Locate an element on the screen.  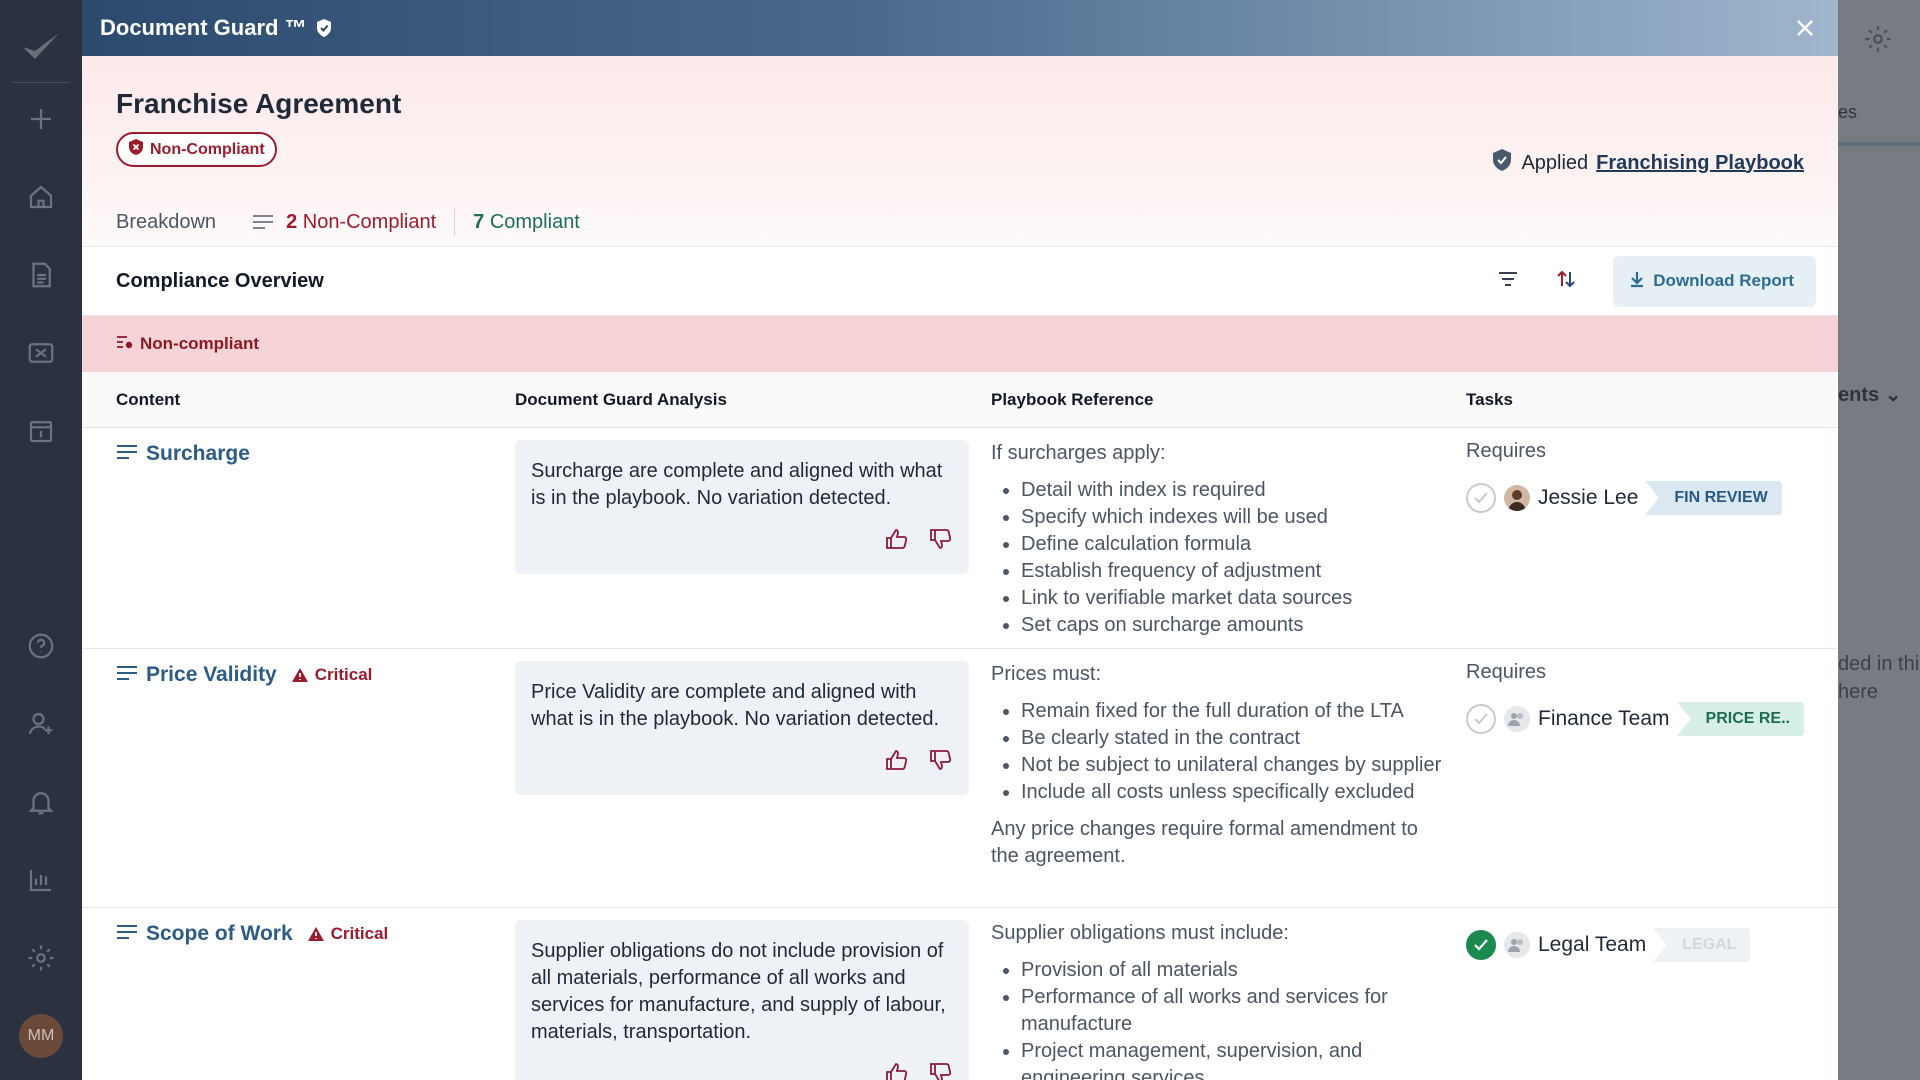
overview-title: Compliance Overview is located at coordinates (220, 280).